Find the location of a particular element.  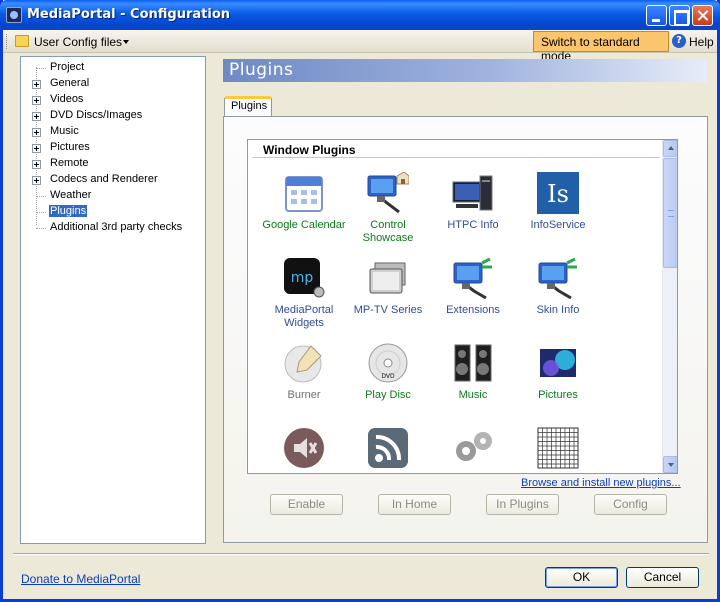

gears-icon is located at coordinates (473, 448).